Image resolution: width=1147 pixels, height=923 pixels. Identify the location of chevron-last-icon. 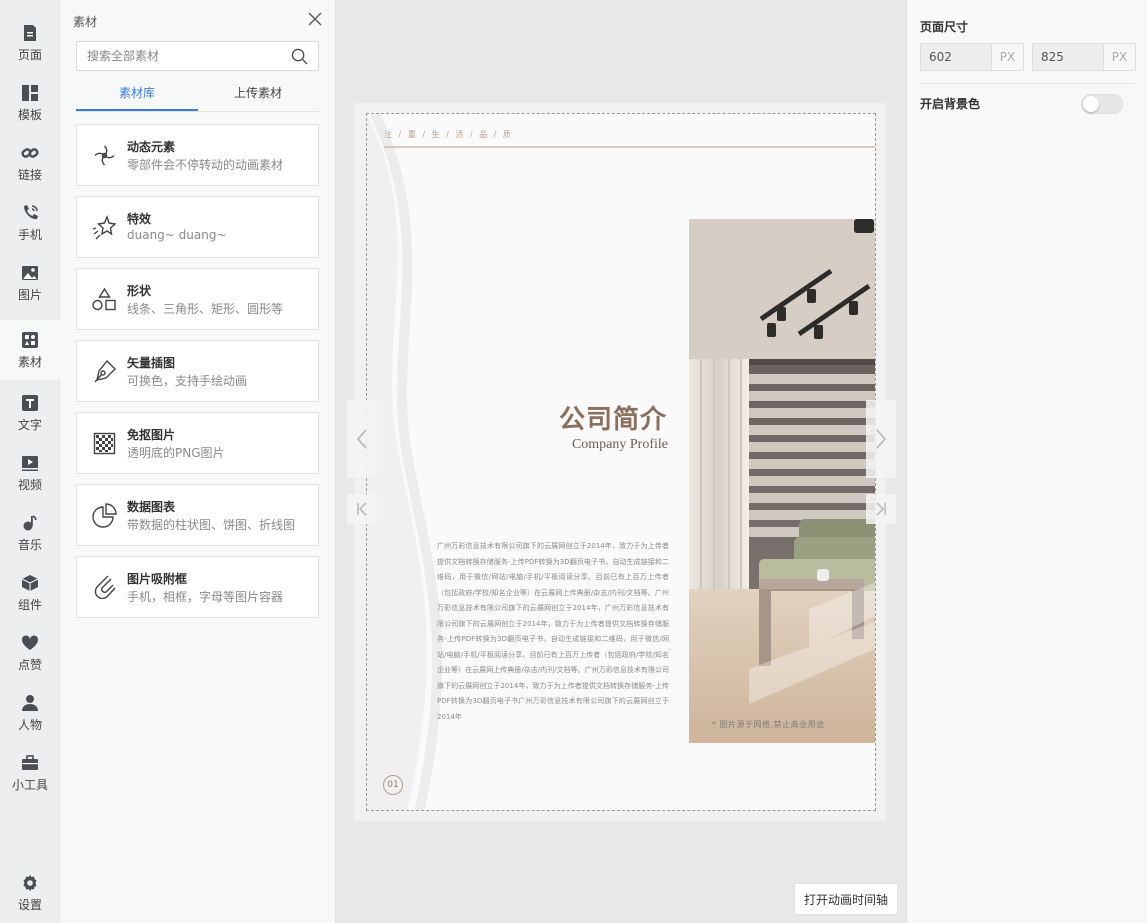
(881, 509).